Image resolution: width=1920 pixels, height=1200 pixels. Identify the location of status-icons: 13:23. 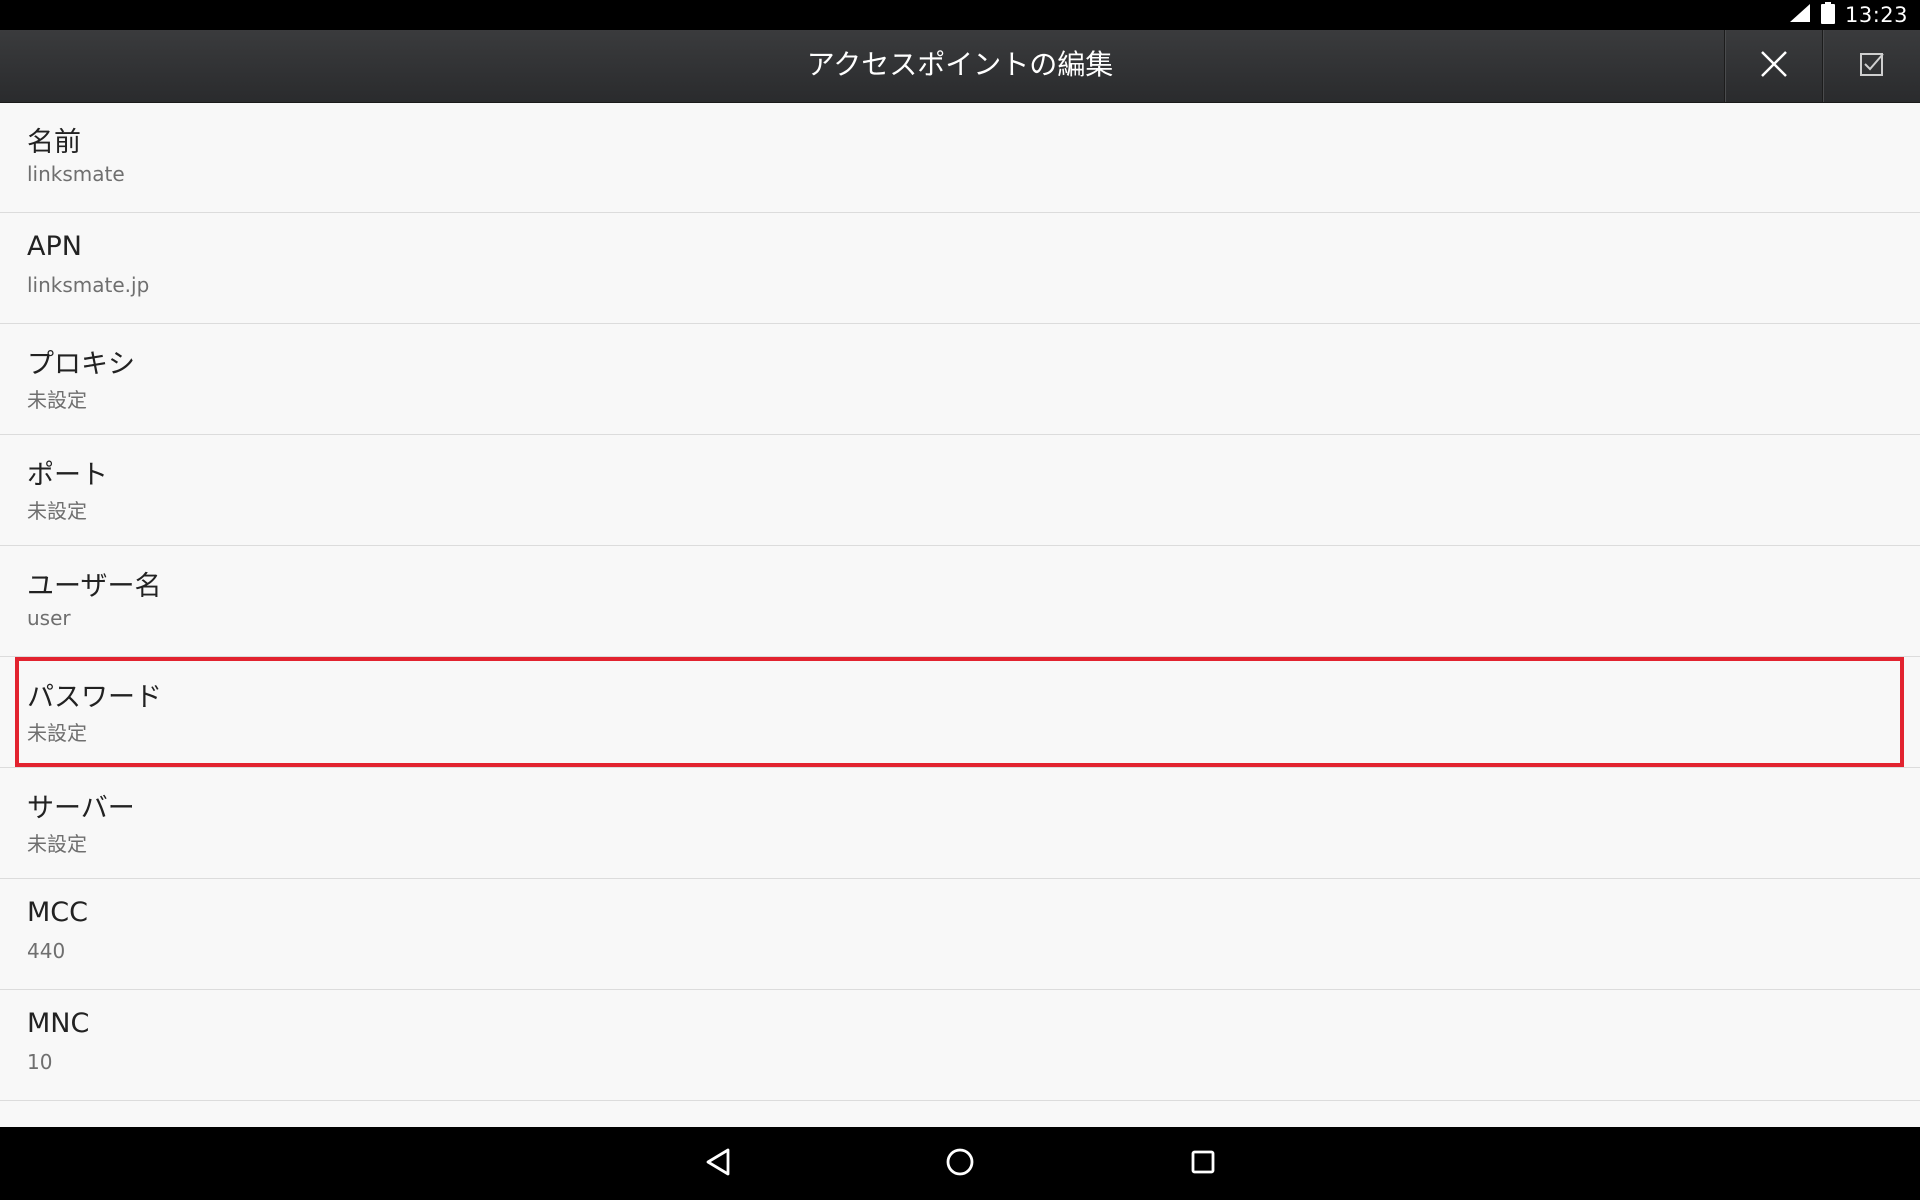
(1848, 15).